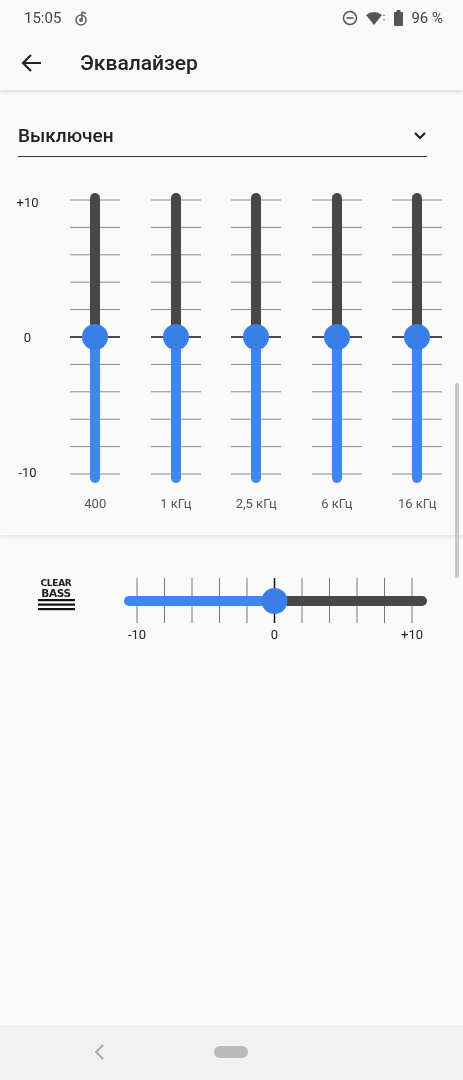 This screenshot has height=1080, width=463. I want to click on wifi-icon, so click(376, 18).